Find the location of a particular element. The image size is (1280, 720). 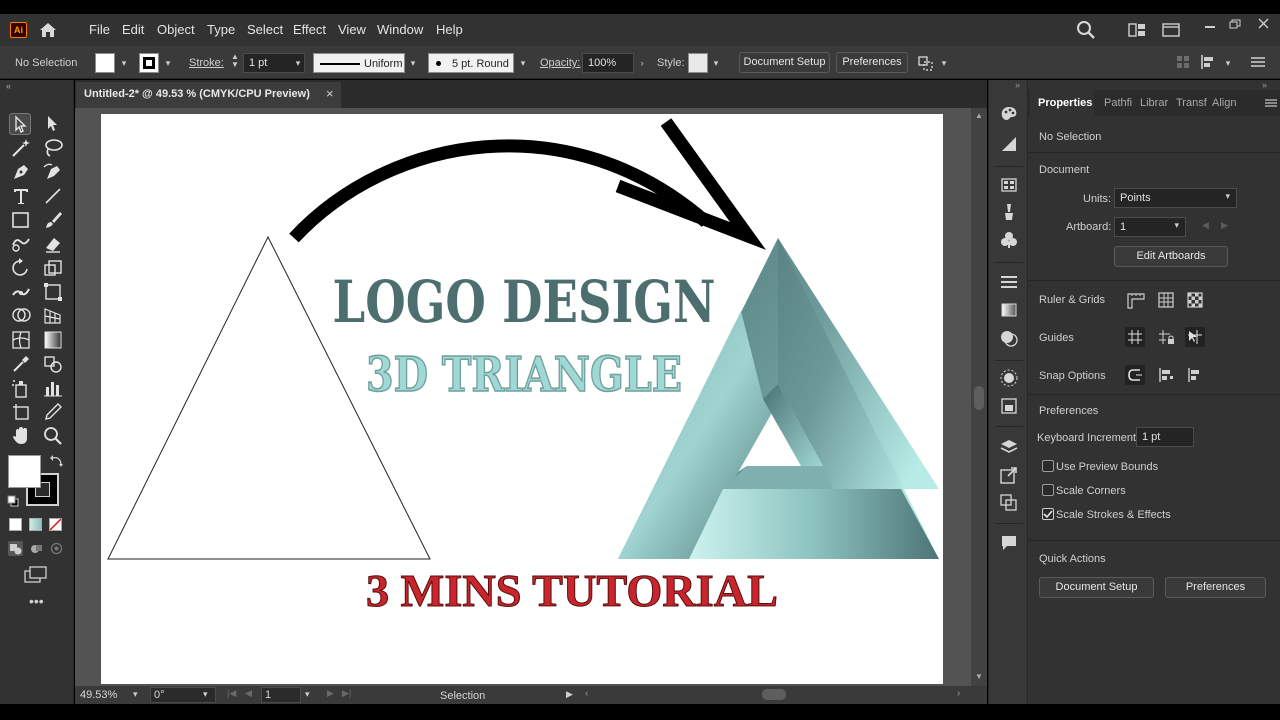

pen-tool-icon is located at coordinates (21, 172).